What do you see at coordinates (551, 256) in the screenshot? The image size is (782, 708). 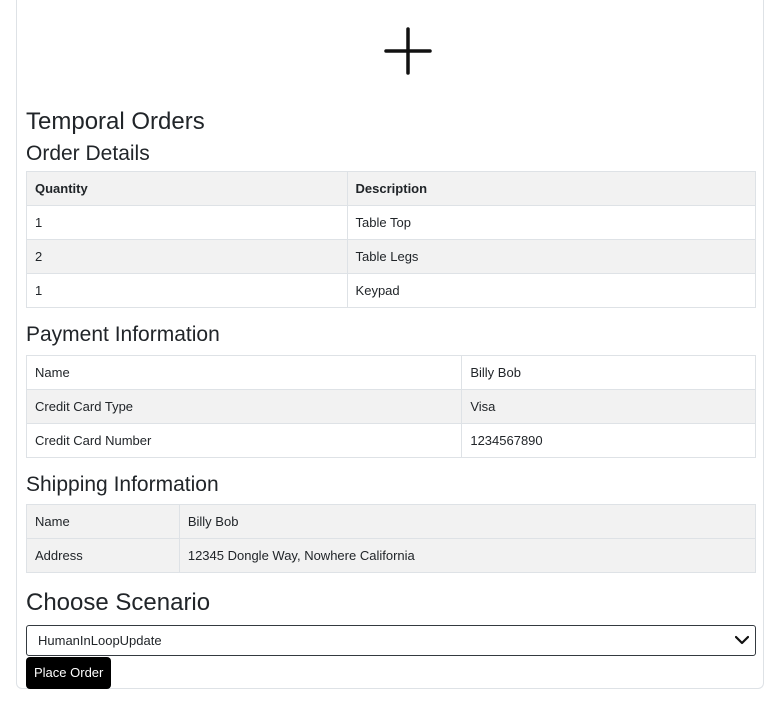 I see `description-cell: Table Legs` at bounding box center [551, 256].